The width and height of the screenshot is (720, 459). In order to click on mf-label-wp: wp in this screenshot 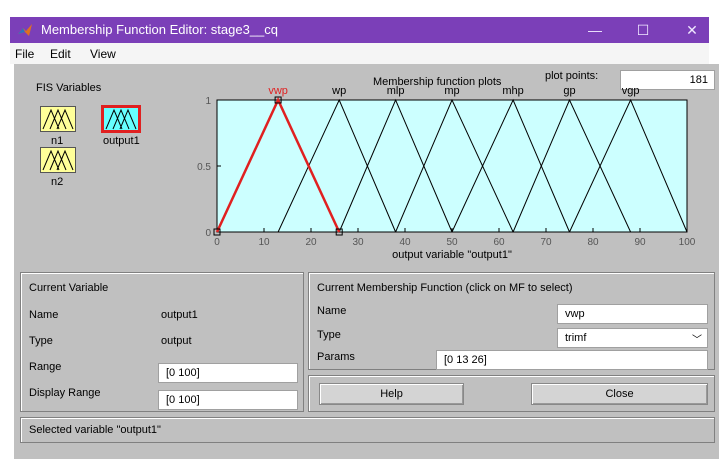, I will do `click(338, 91)`.